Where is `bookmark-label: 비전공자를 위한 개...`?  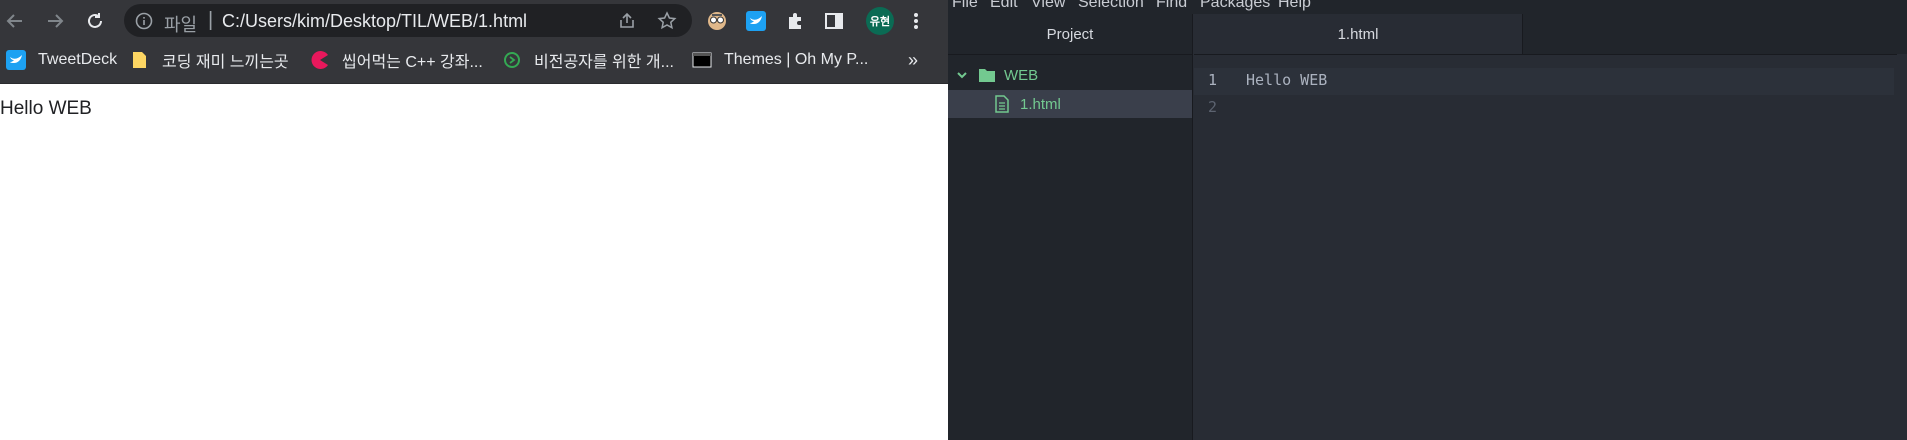 bookmark-label: 비전공자를 위한 개... is located at coordinates (604, 62).